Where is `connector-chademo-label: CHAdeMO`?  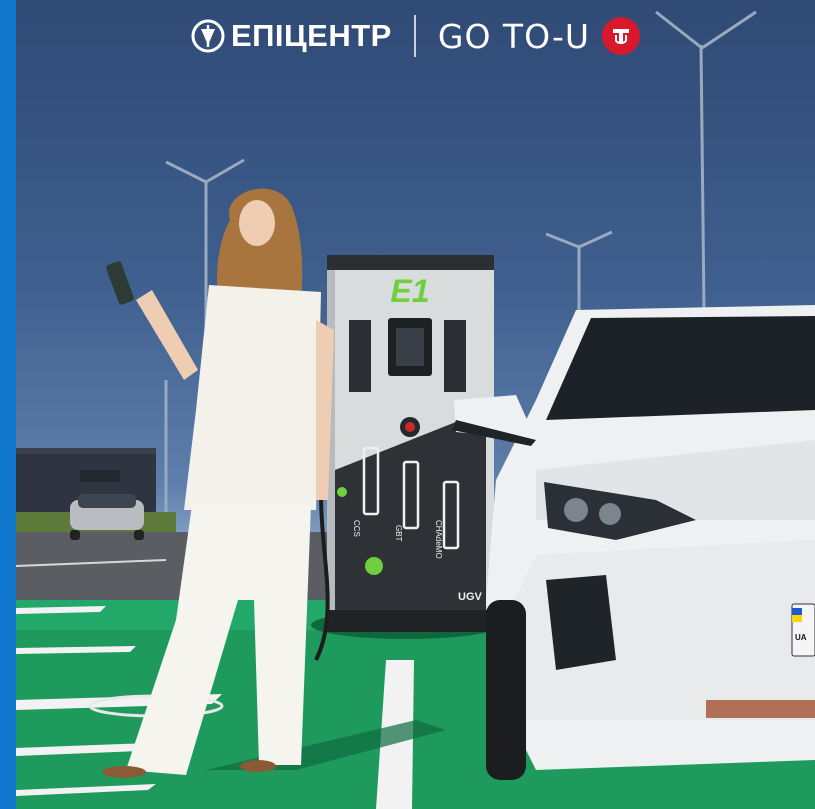
connector-chademo-label: CHAdeMO is located at coordinates (438, 539).